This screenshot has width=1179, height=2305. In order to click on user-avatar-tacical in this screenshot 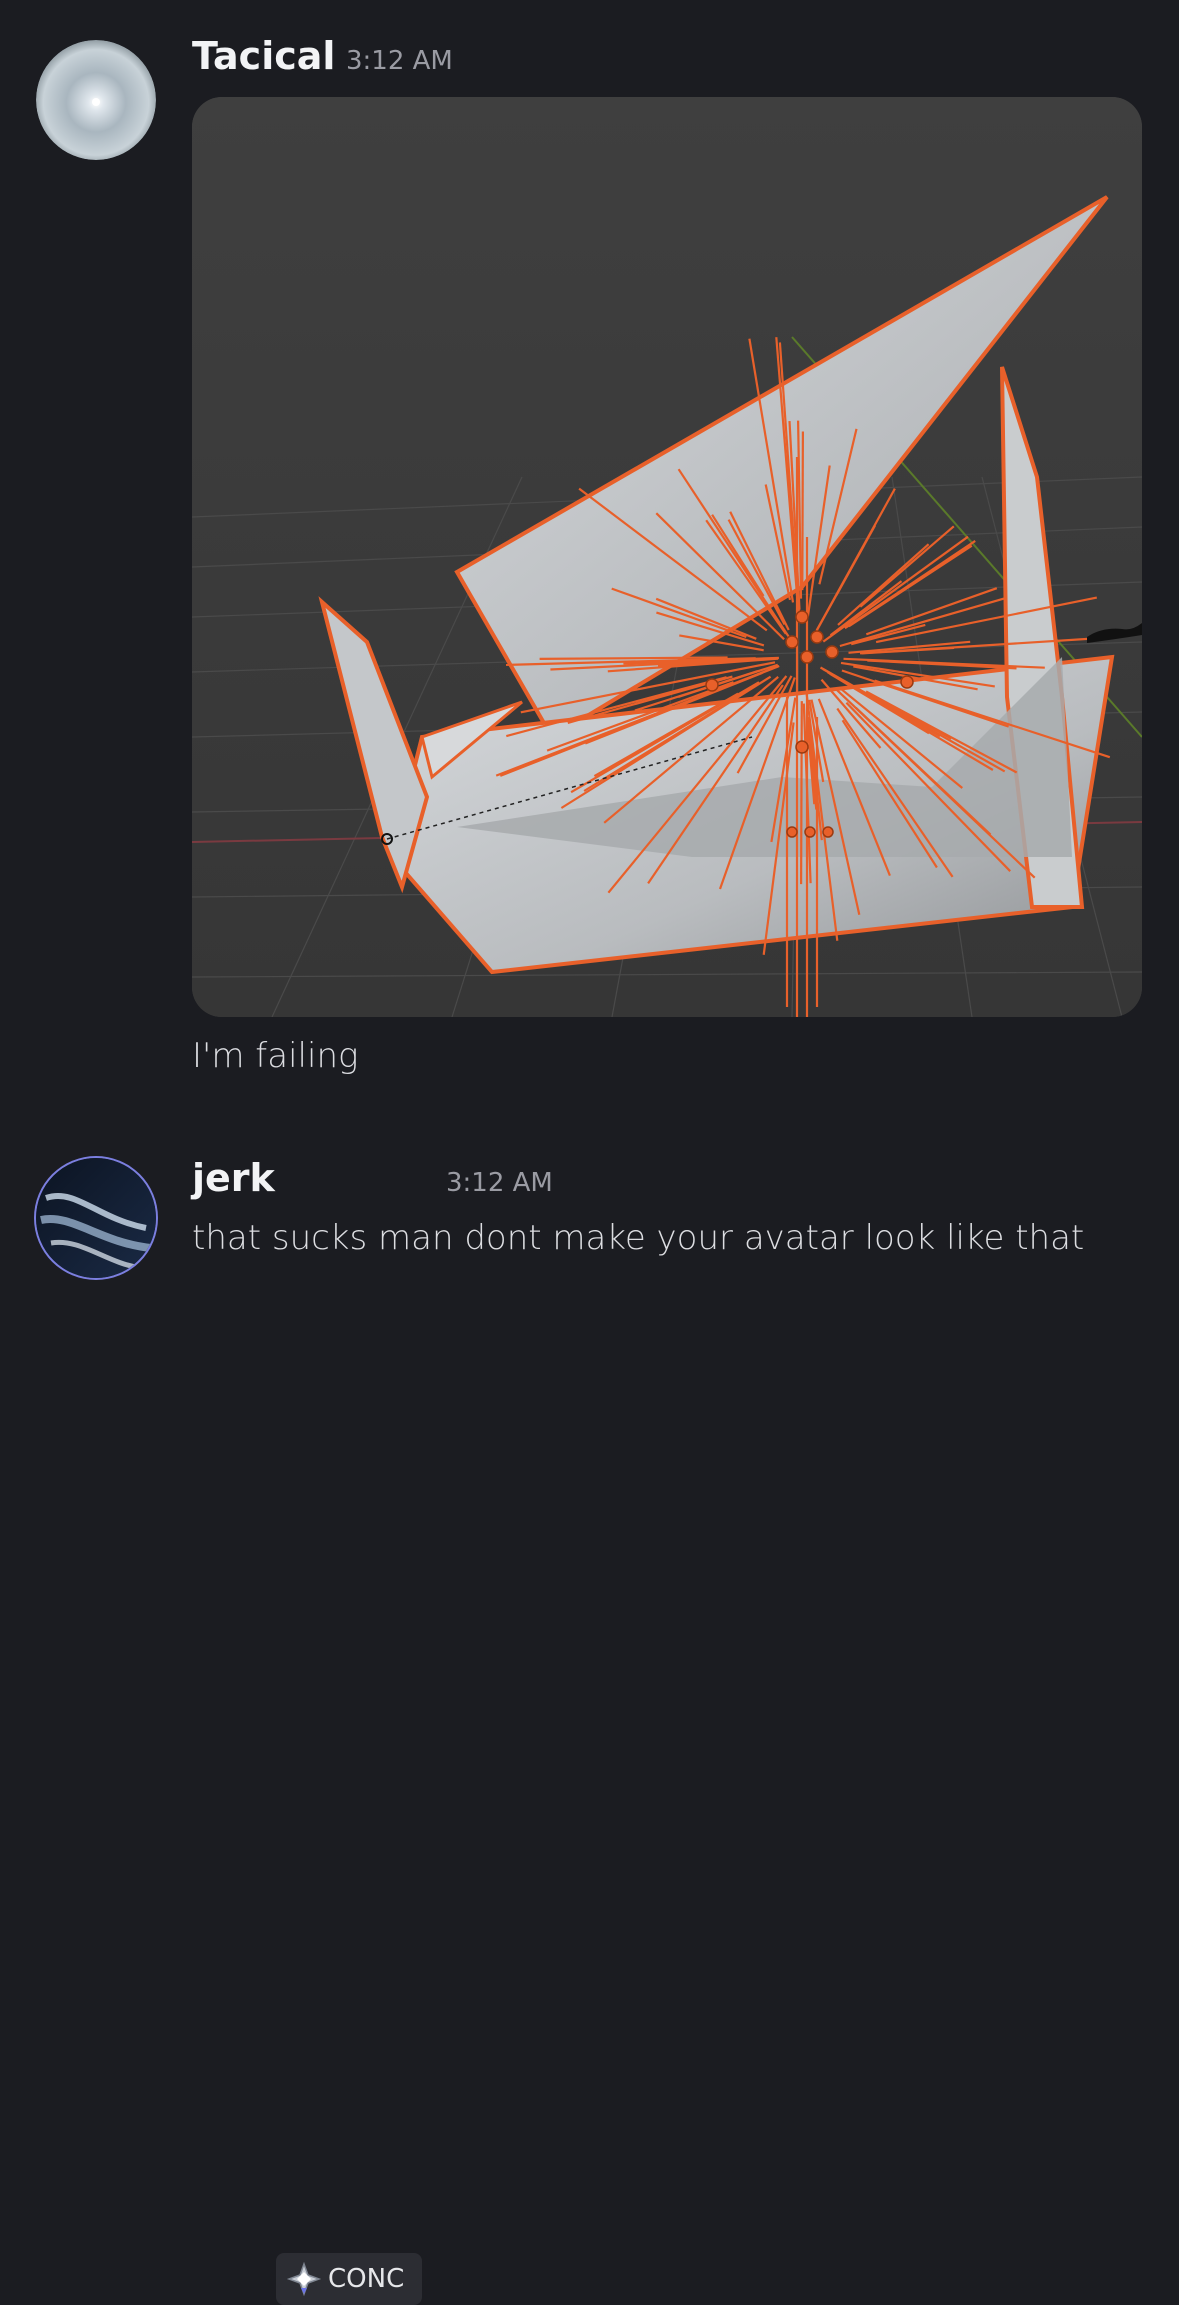, I will do `click(96, 100)`.